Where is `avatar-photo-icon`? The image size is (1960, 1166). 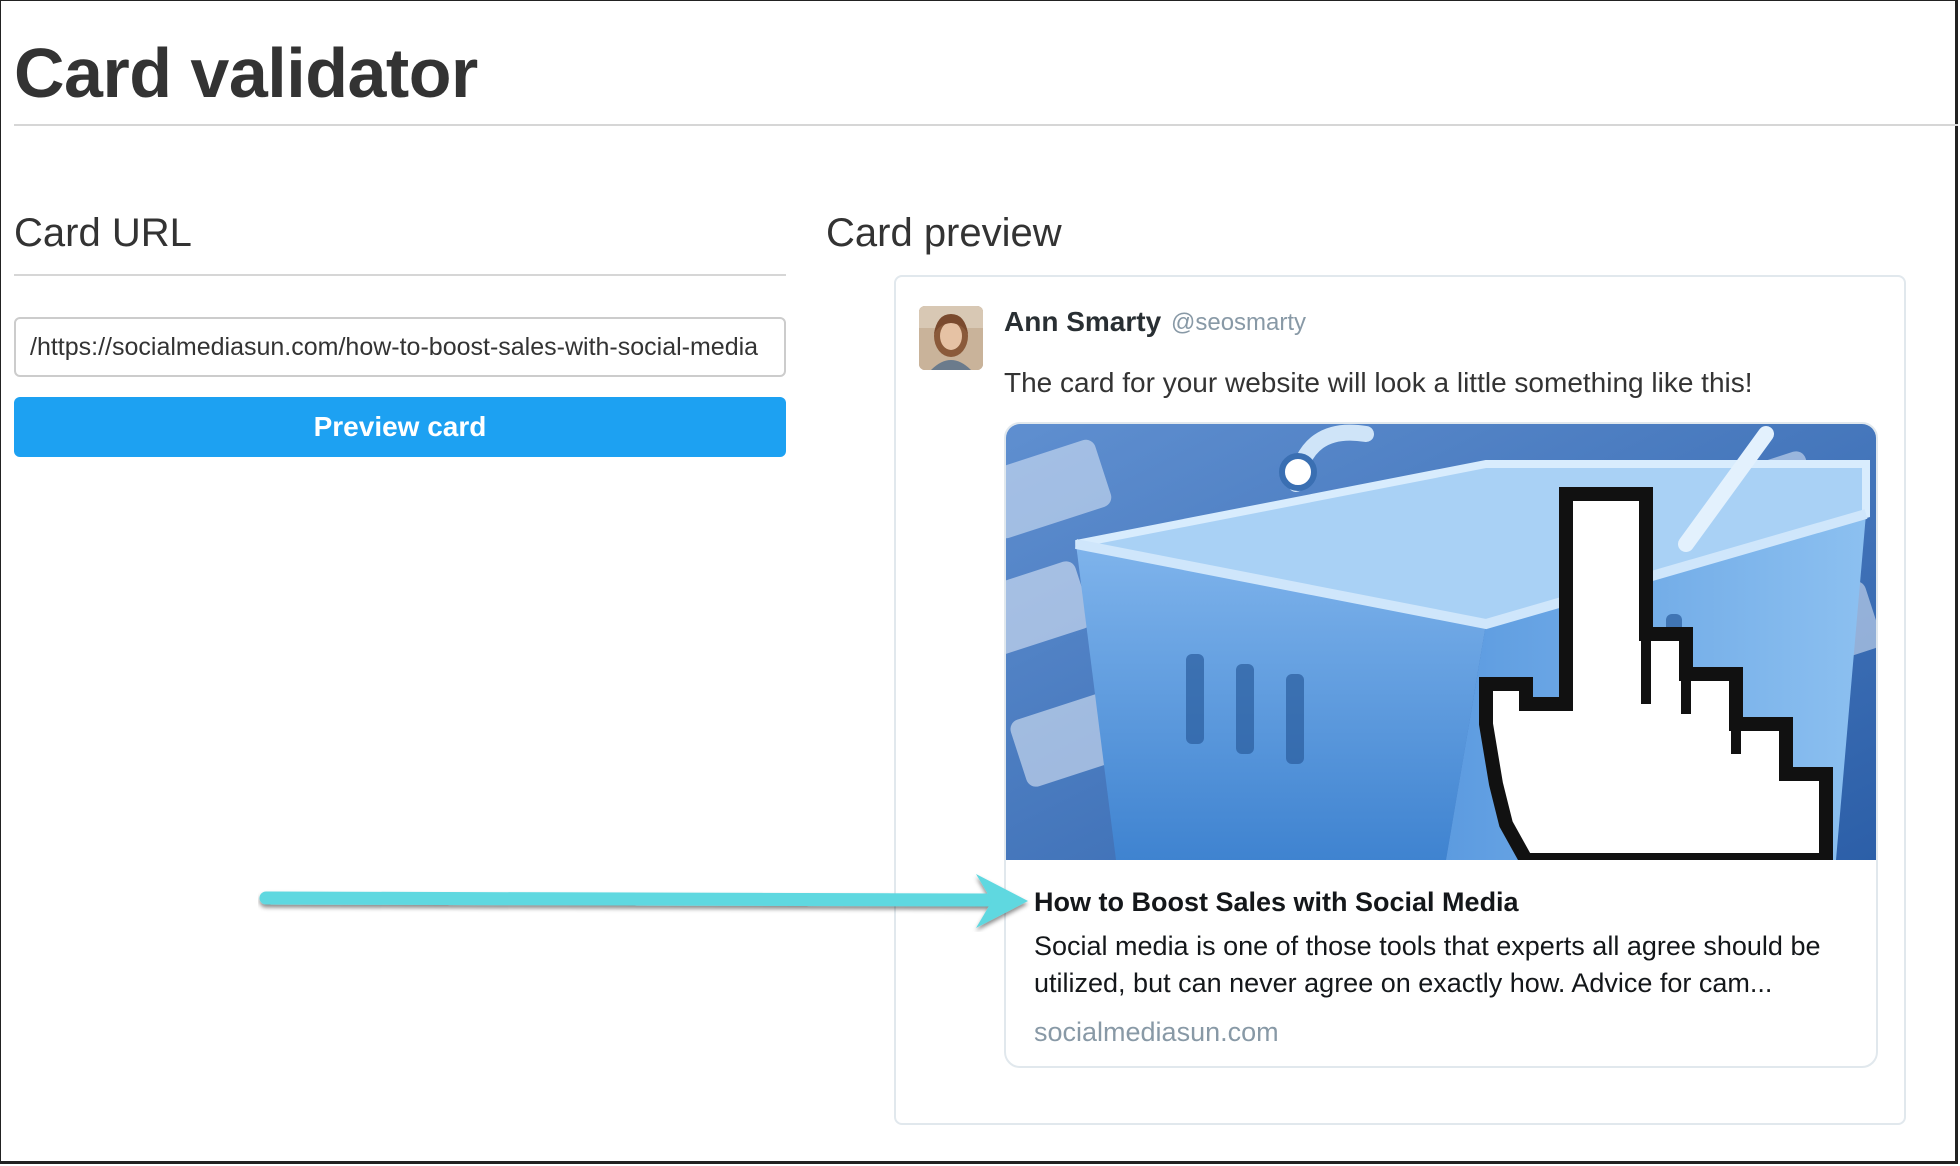
avatar-photo-icon is located at coordinates (951, 338).